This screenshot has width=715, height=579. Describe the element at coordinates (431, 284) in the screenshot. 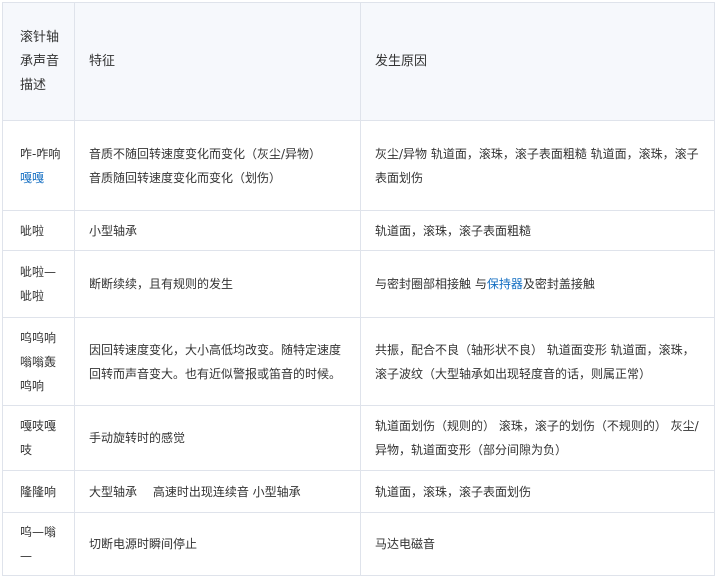

I see `cause-text: 与密封圈部相接触 与` at that location.